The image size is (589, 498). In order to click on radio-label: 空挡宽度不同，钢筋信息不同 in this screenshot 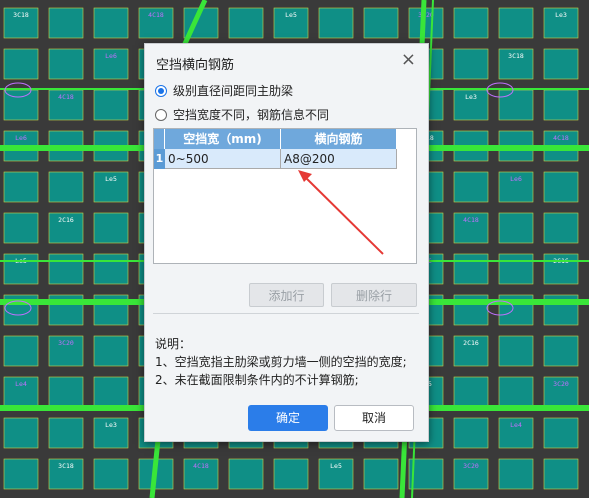, I will do `click(251, 115)`.